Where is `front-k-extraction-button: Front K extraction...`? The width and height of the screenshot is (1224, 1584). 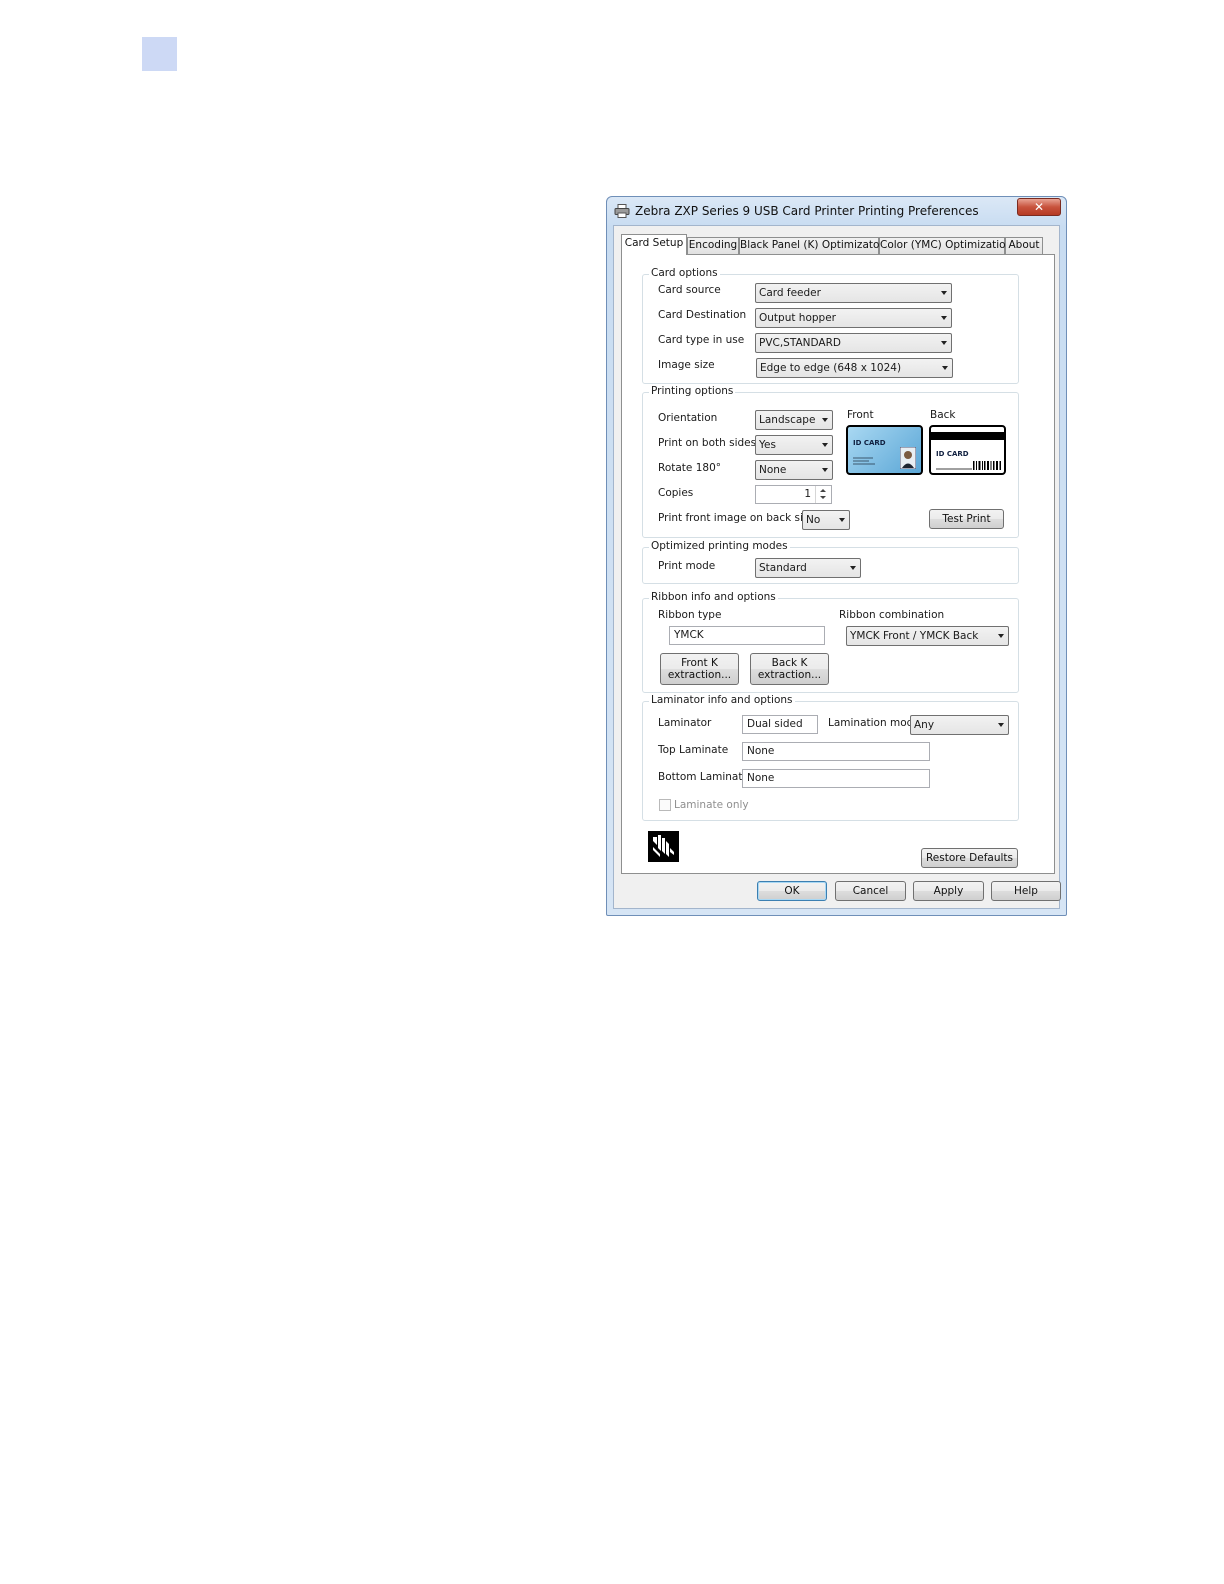 front-k-extraction-button: Front K extraction... is located at coordinates (699, 669).